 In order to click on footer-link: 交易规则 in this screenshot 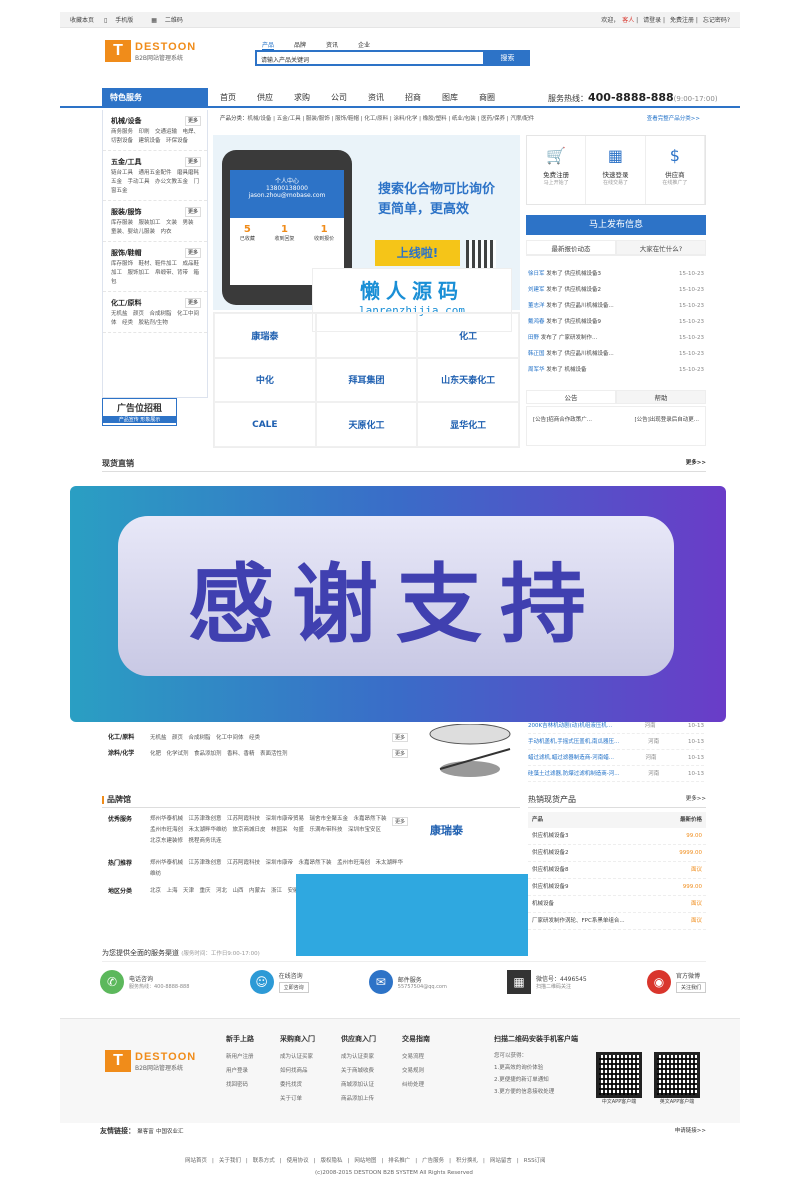, I will do `click(416, 1071)`.